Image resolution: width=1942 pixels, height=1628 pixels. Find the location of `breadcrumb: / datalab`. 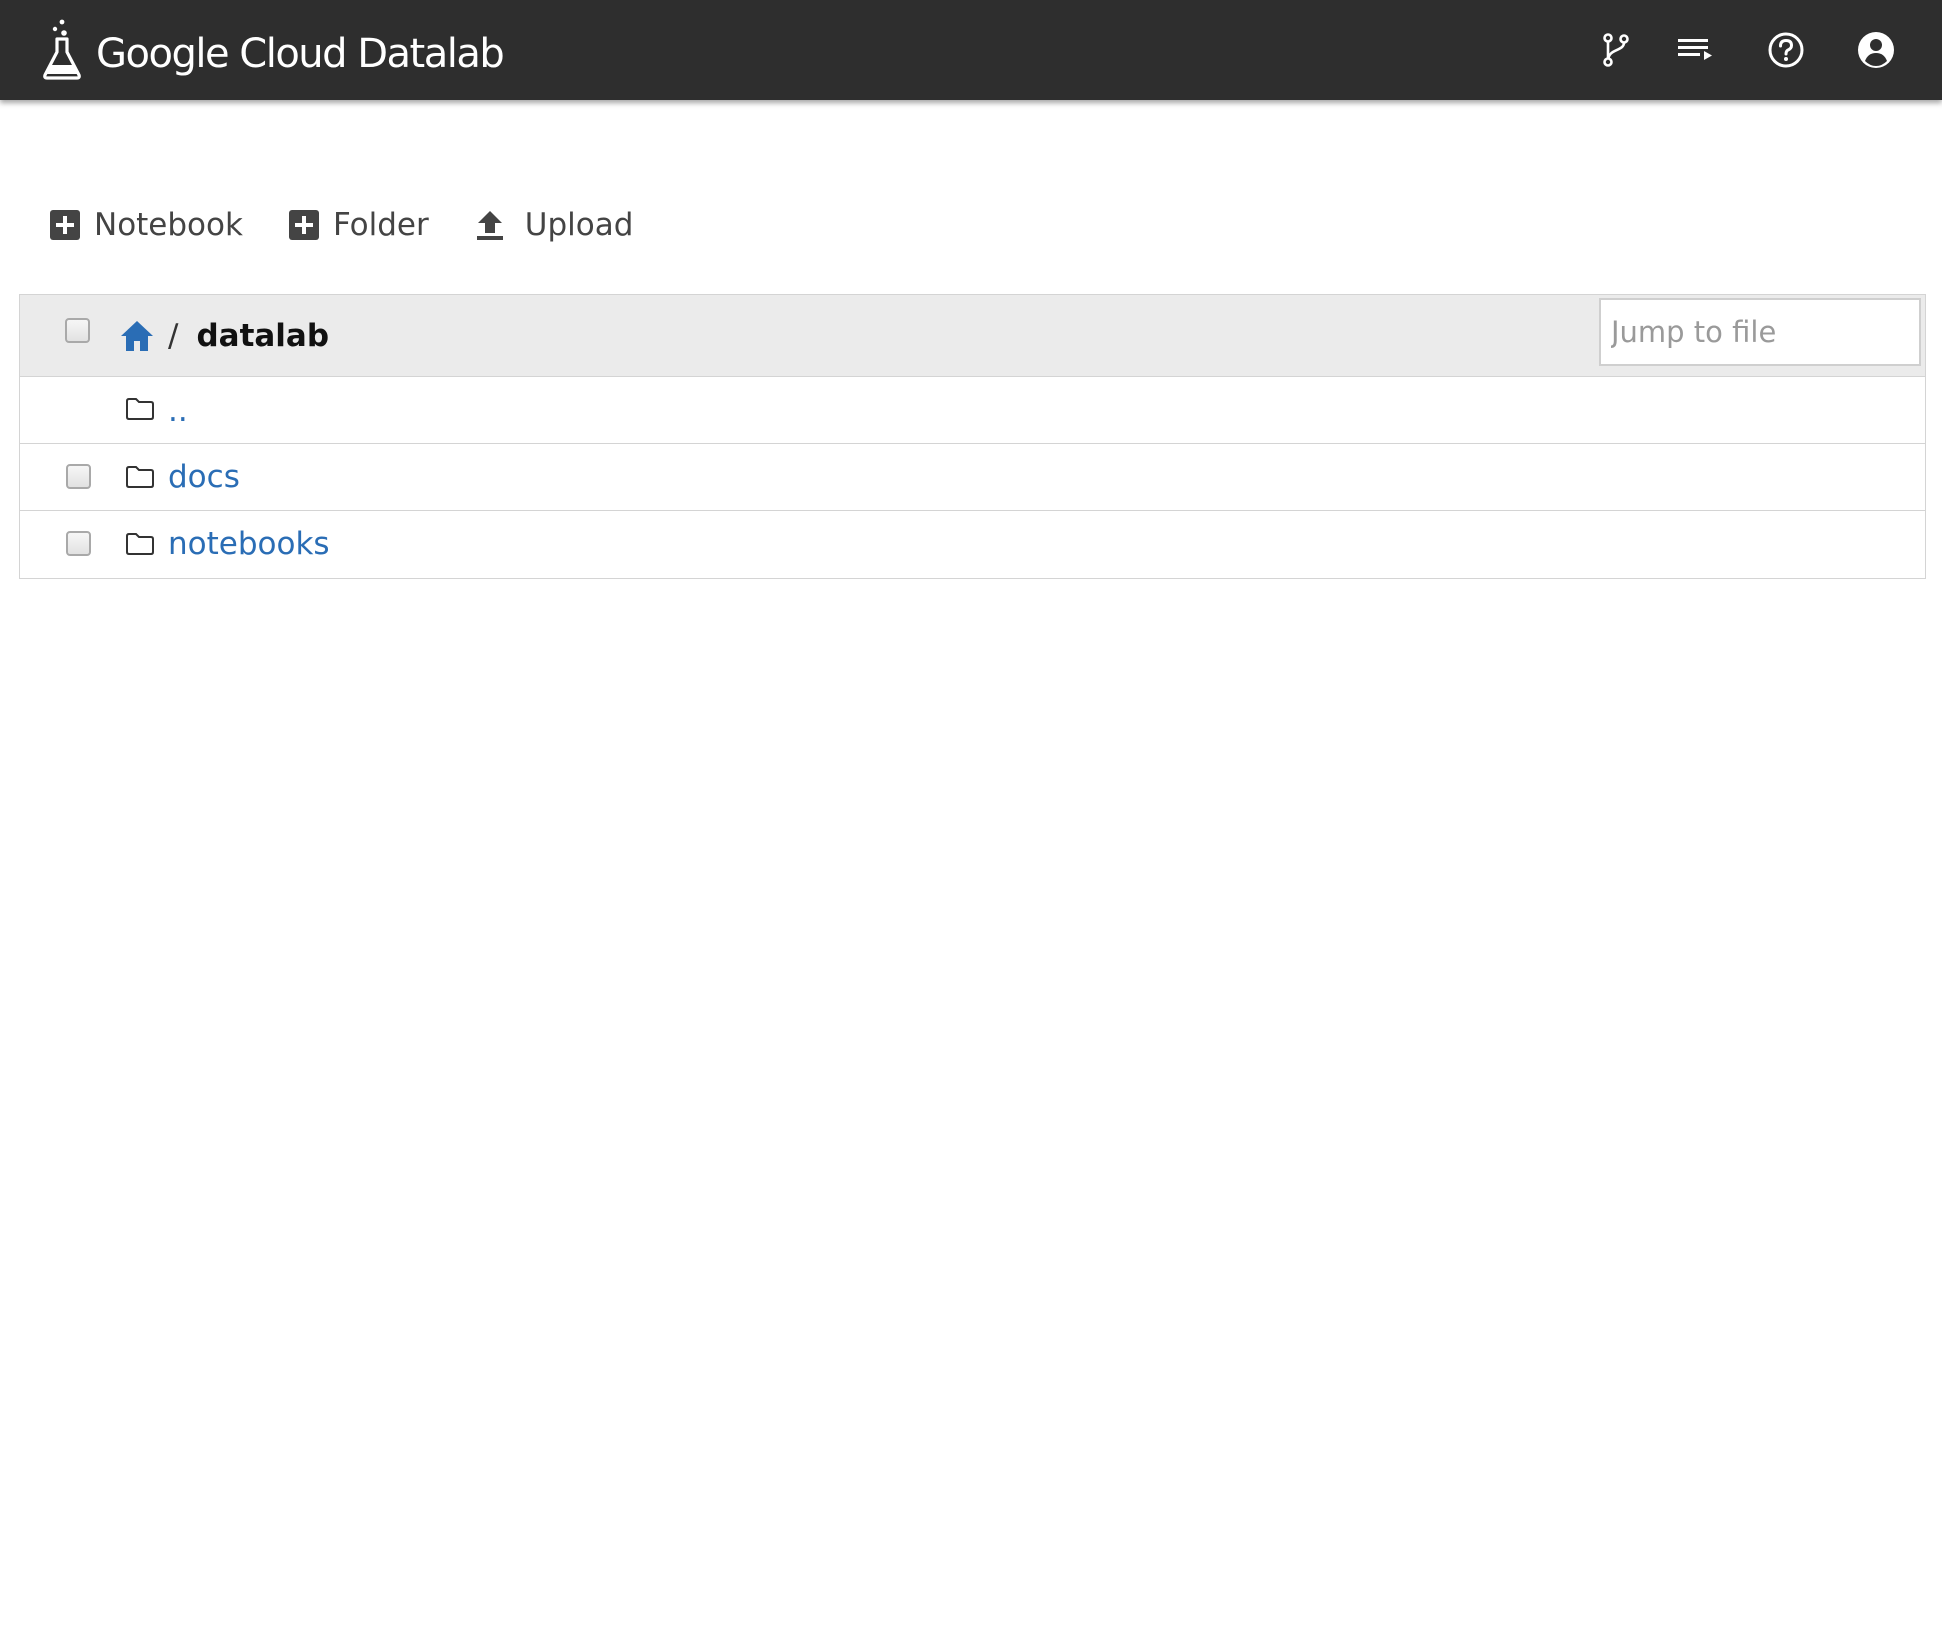

breadcrumb: / datalab is located at coordinates (224, 336).